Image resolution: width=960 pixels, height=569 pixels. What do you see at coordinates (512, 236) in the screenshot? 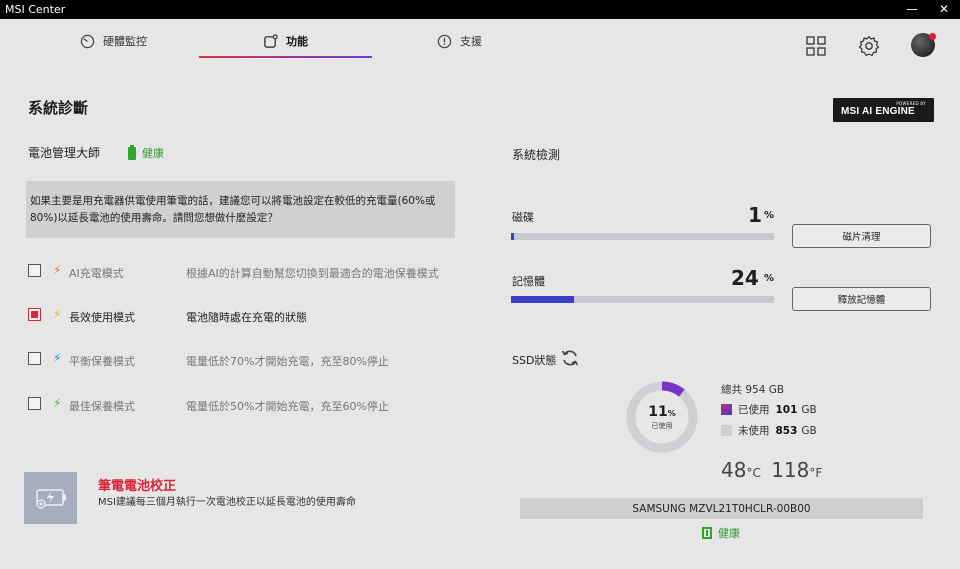
I see `disk-usage-fill` at bounding box center [512, 236].